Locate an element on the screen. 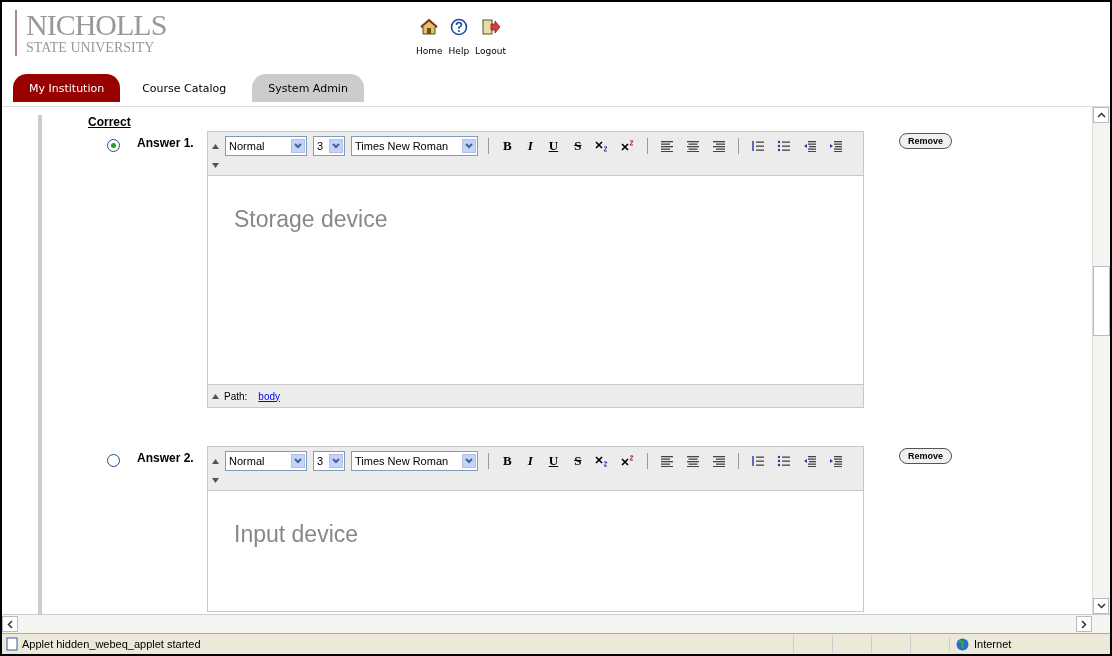 This screenshot has width=1112, height=656. scroll-thumb is located at coordinates (1101, 300).